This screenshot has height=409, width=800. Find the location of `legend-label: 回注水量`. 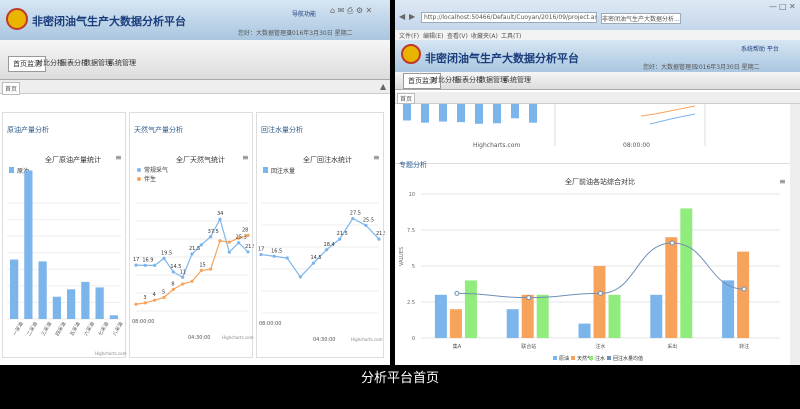

legend-label: 回注水量 is located at coordinates (283, 171).